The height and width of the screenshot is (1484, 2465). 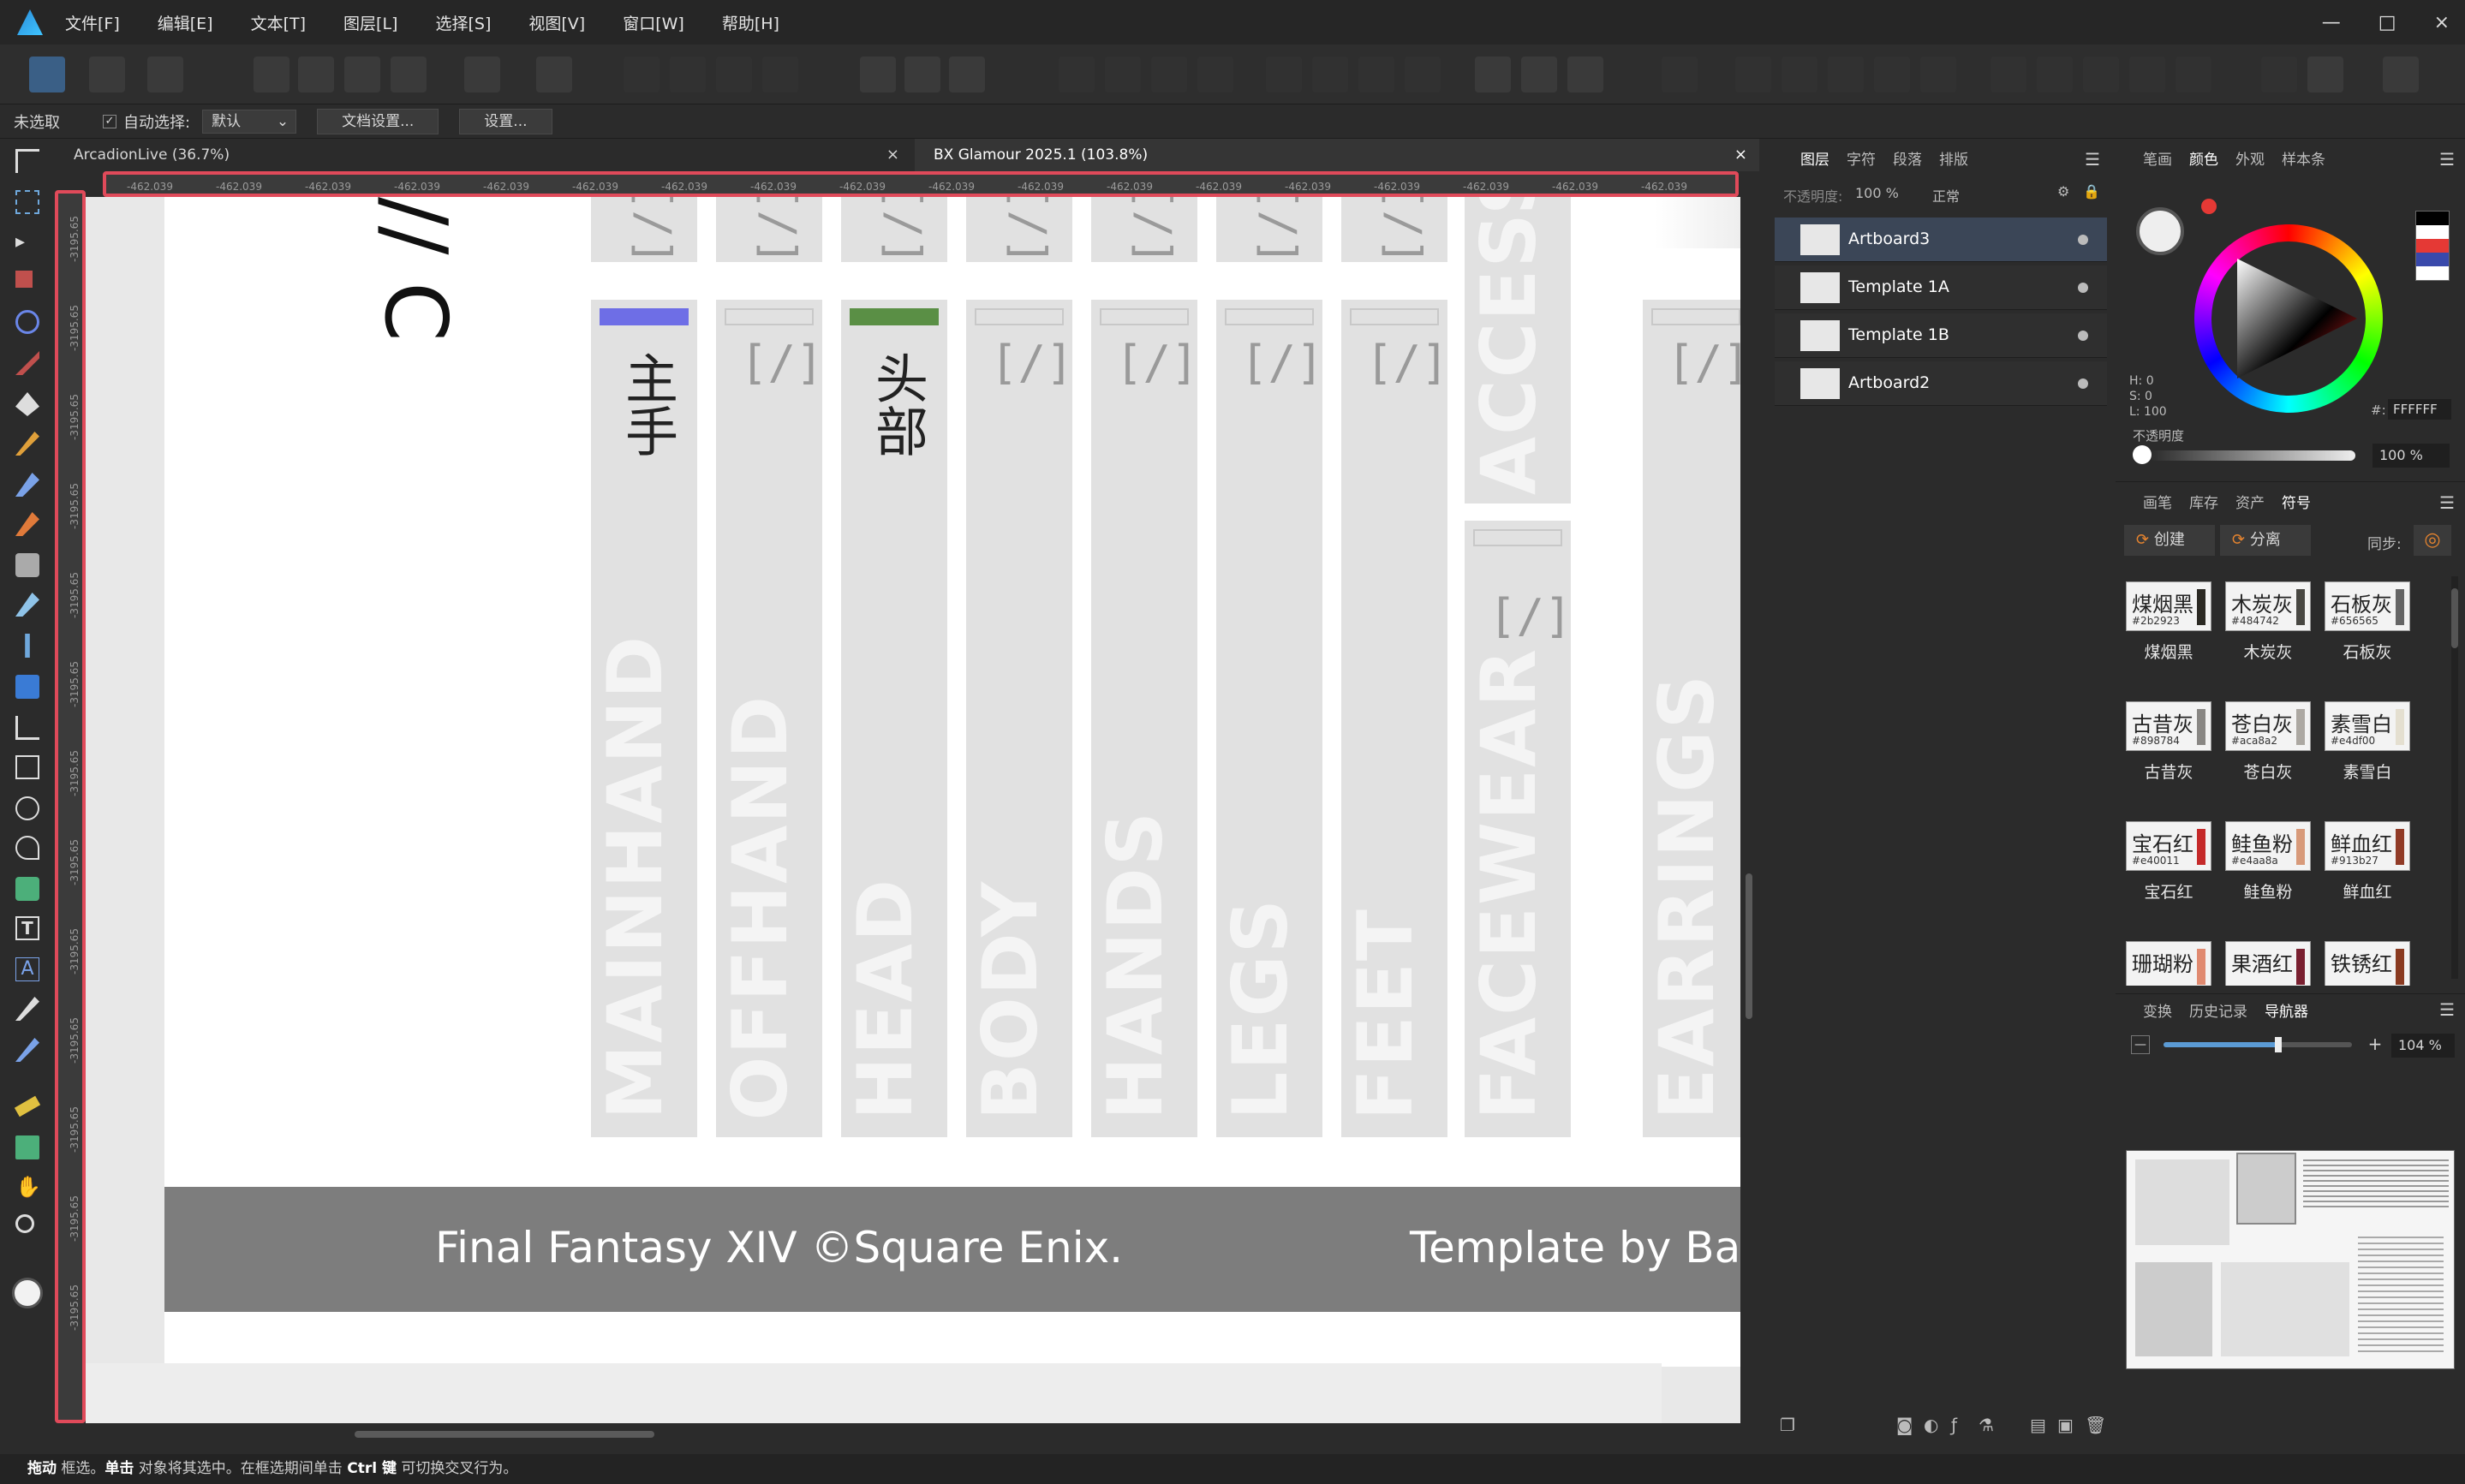 I want to click on duplicate-icon, so click(x=2193, y=75).